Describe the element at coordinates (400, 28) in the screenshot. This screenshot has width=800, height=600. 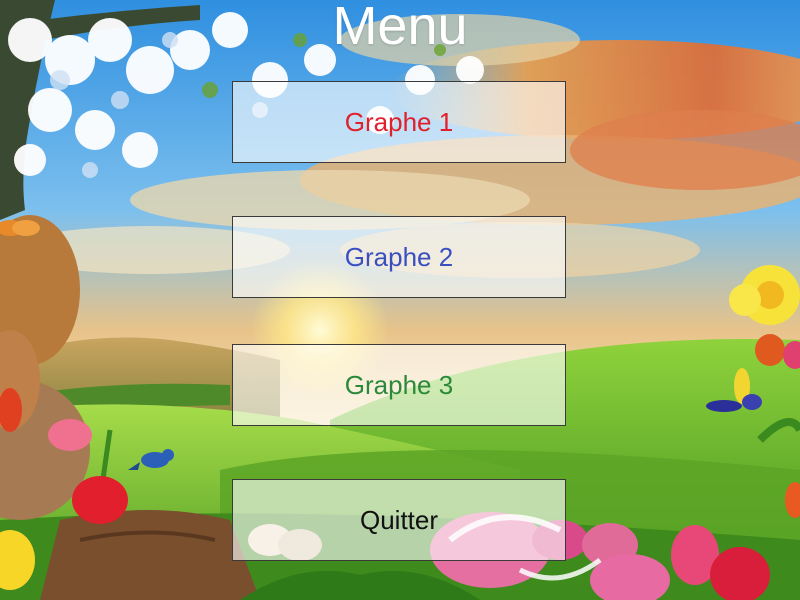
I see `menu-title: Menu` at that location.